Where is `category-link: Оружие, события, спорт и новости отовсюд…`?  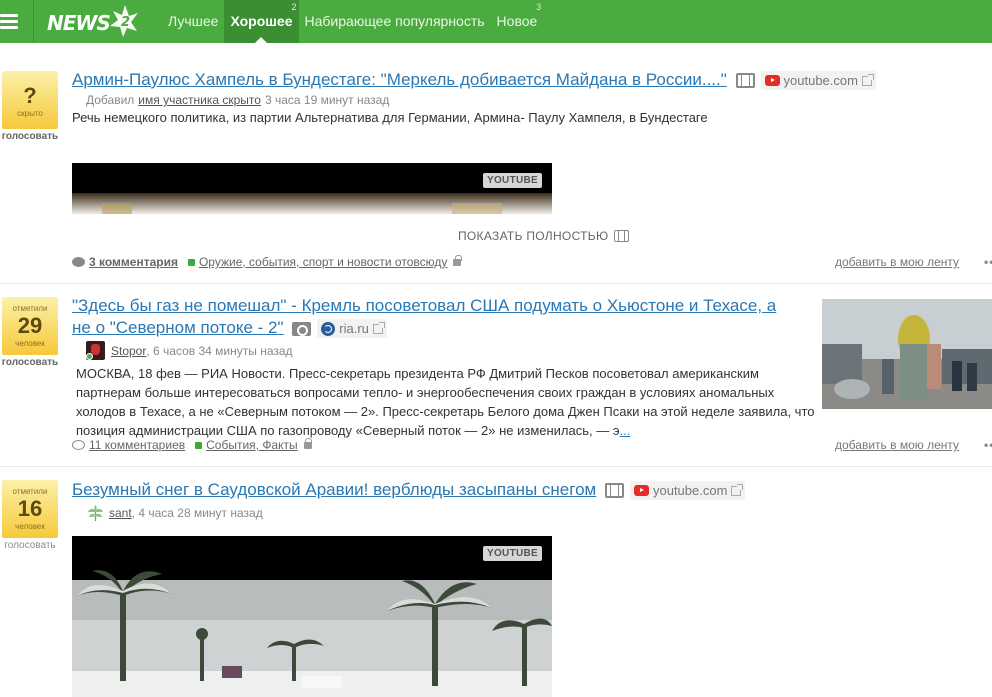 category-link: Оружие, события, спорт и новости отовсюд… is located at coordinates (323, 262).